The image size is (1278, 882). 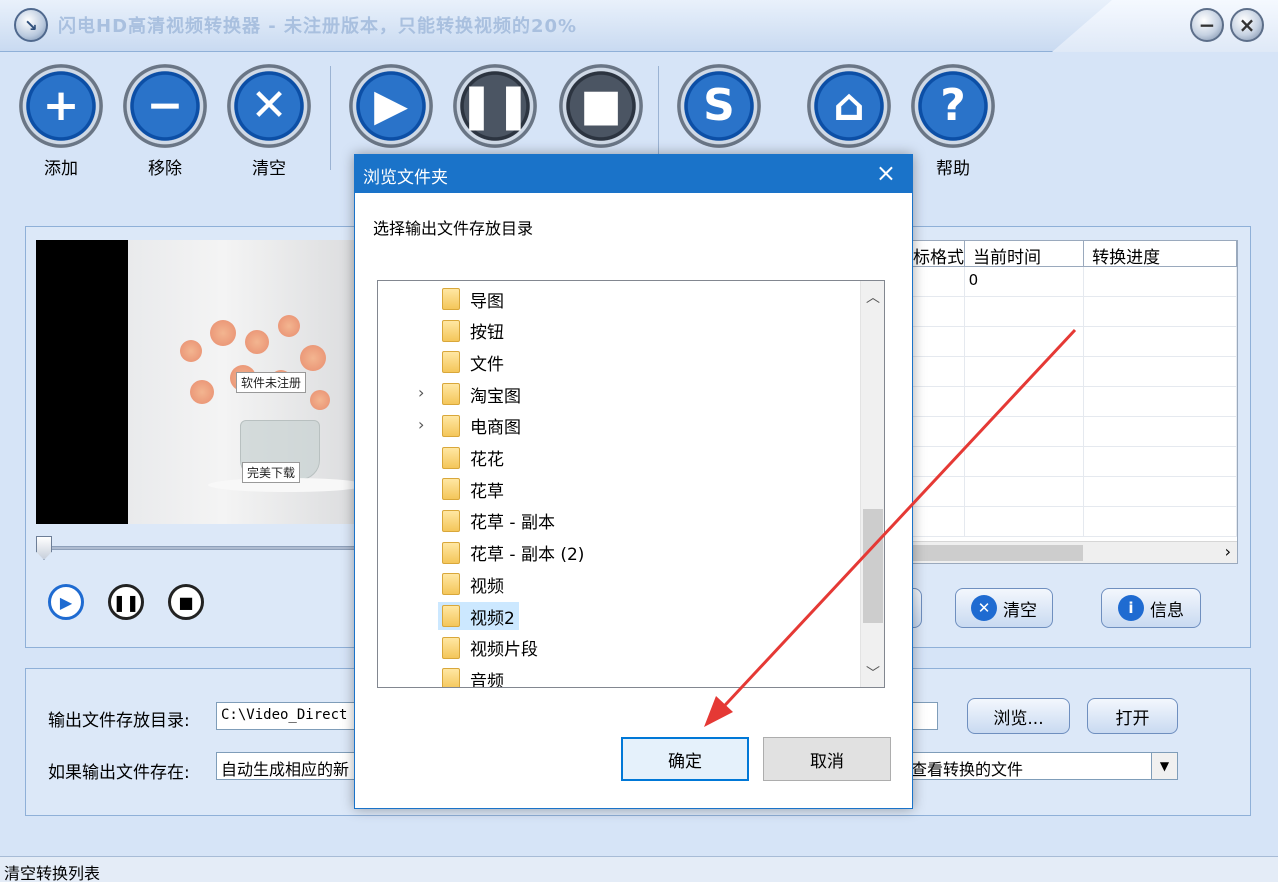 What do you see at coordinates (935, 254) in the screenshot?
I see `column-header-format: 标格式` at bounding box center [935, 254].